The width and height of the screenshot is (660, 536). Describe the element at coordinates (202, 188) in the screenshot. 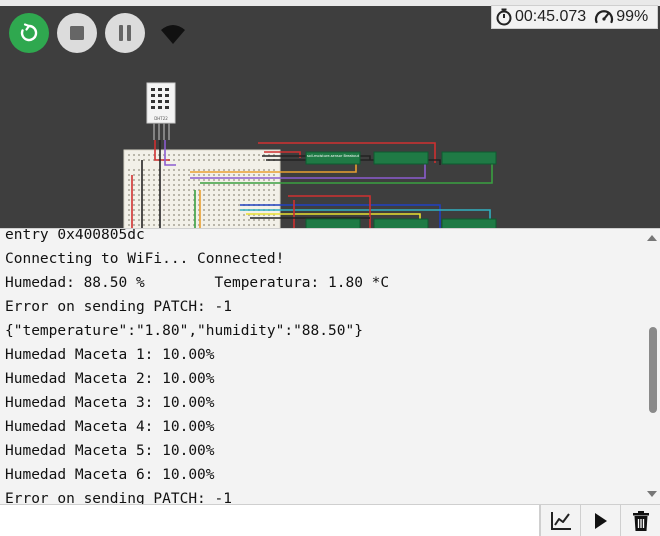

I see `breadboard` at that location.